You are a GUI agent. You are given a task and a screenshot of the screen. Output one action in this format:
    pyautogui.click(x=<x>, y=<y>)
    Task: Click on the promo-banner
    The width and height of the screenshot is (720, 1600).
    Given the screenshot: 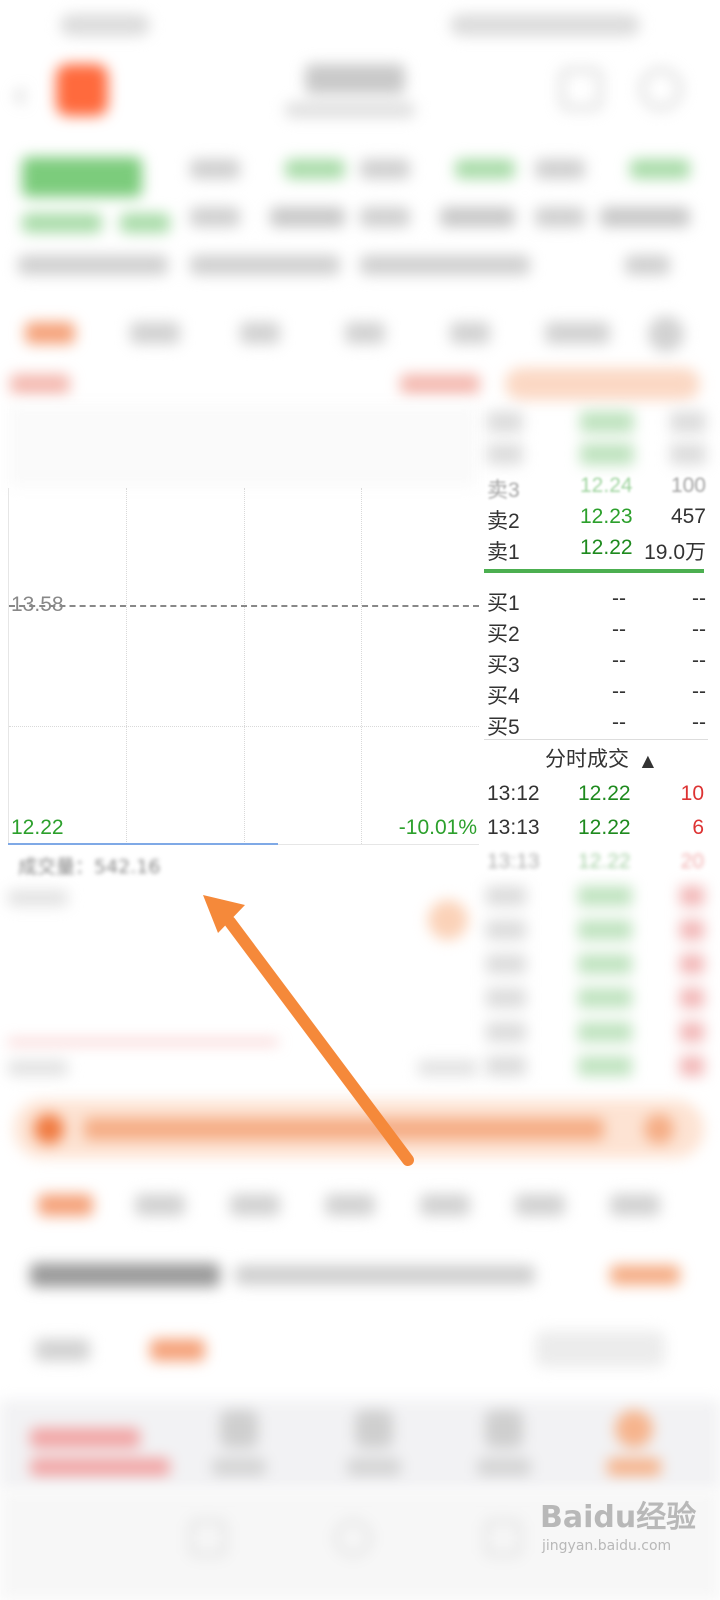 What is the action you would take?
    pyautogui.click(x=359, y=1129)
    